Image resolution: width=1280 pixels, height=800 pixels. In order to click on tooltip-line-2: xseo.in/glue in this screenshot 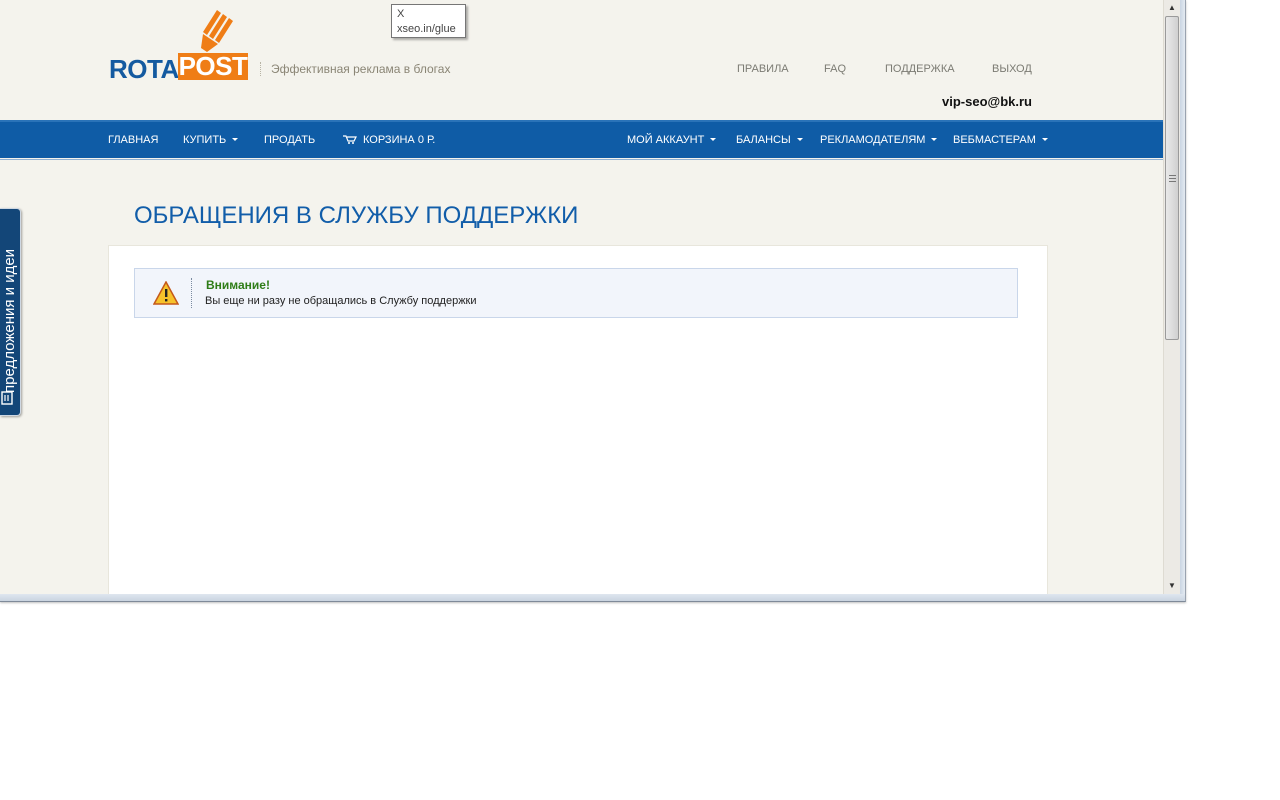, I will do `click(426, 29)`.